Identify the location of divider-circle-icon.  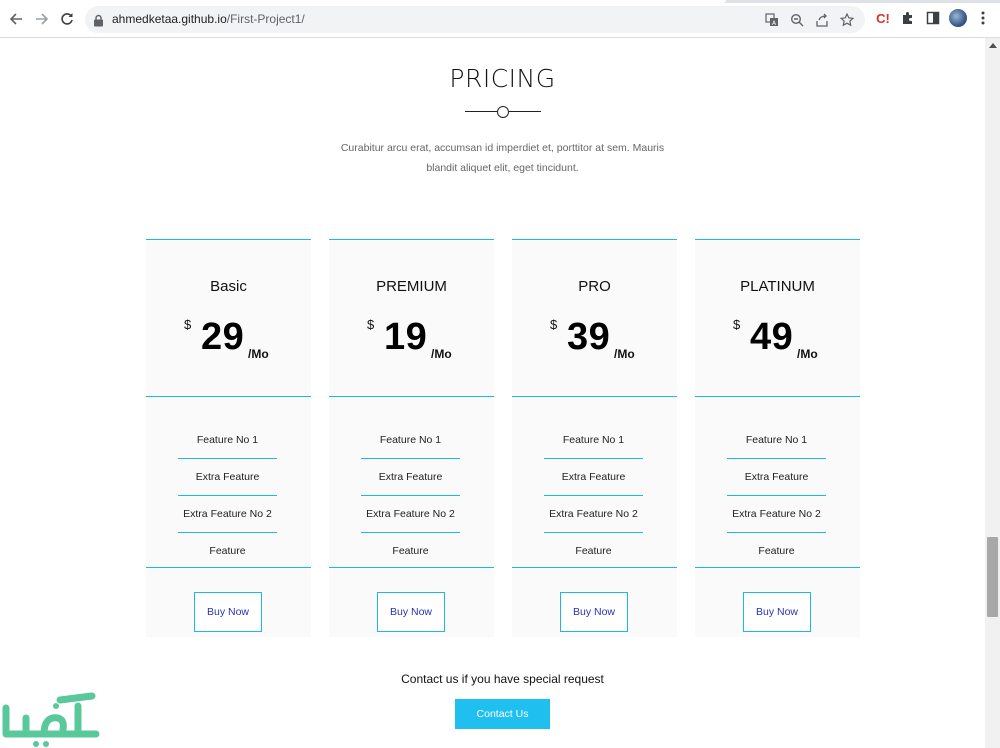
(503, 112).